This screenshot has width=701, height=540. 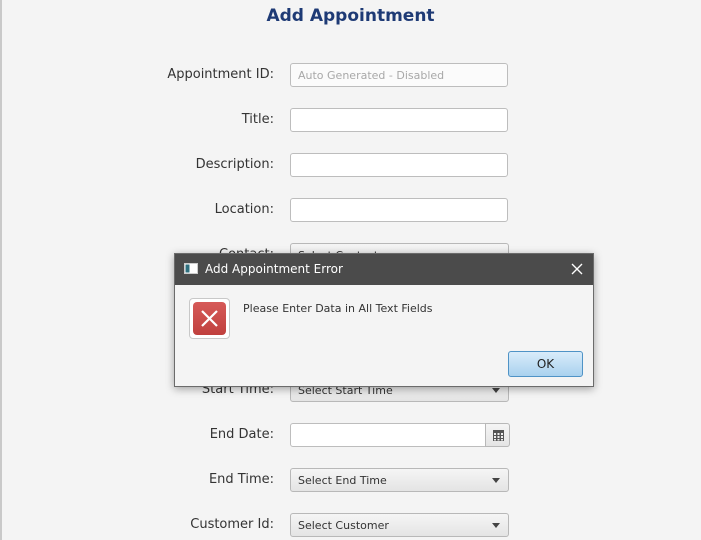 What do you see at coordinates (384, 335) in the screenshot?
I see `dialog-body: Please Enter Data in All Text Fields OK` at bounding box center [384, 335].